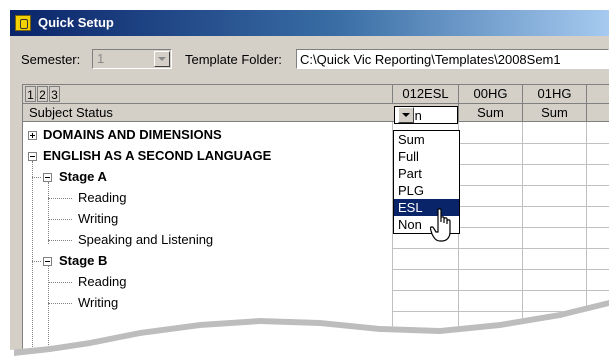 The width and height of the screenshot is (609, 357). What do you see at coordinates (426, 139) in the screenshot?
I see `option-sum: Sum` at bounding box center [426, 139].